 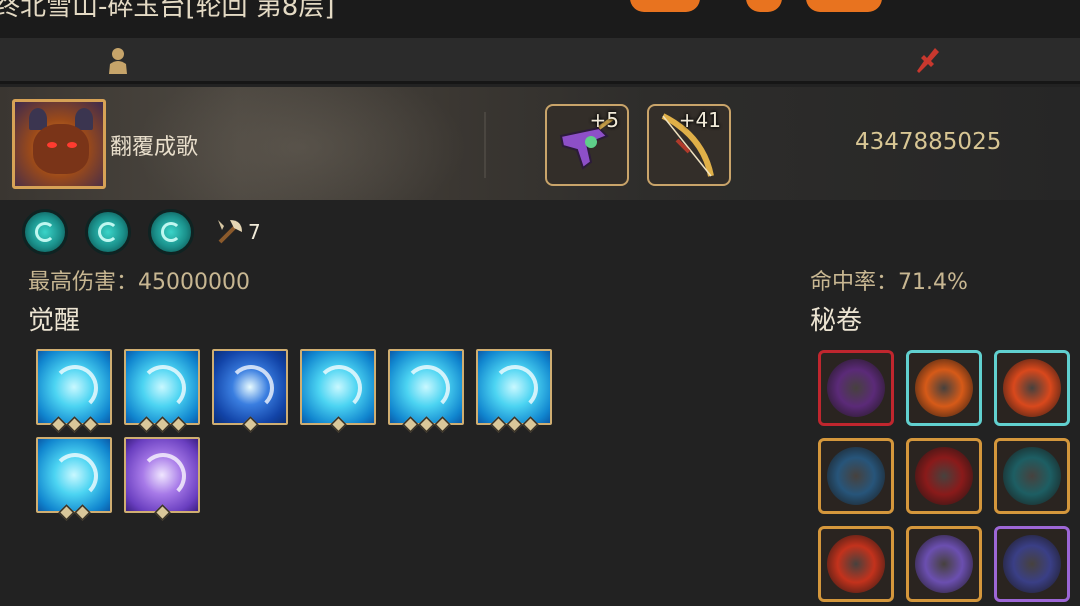 What do you see at coordinates (162, 479) in the screenshot?
I see `purple-fist-icon` at bounding box center [162, 479].